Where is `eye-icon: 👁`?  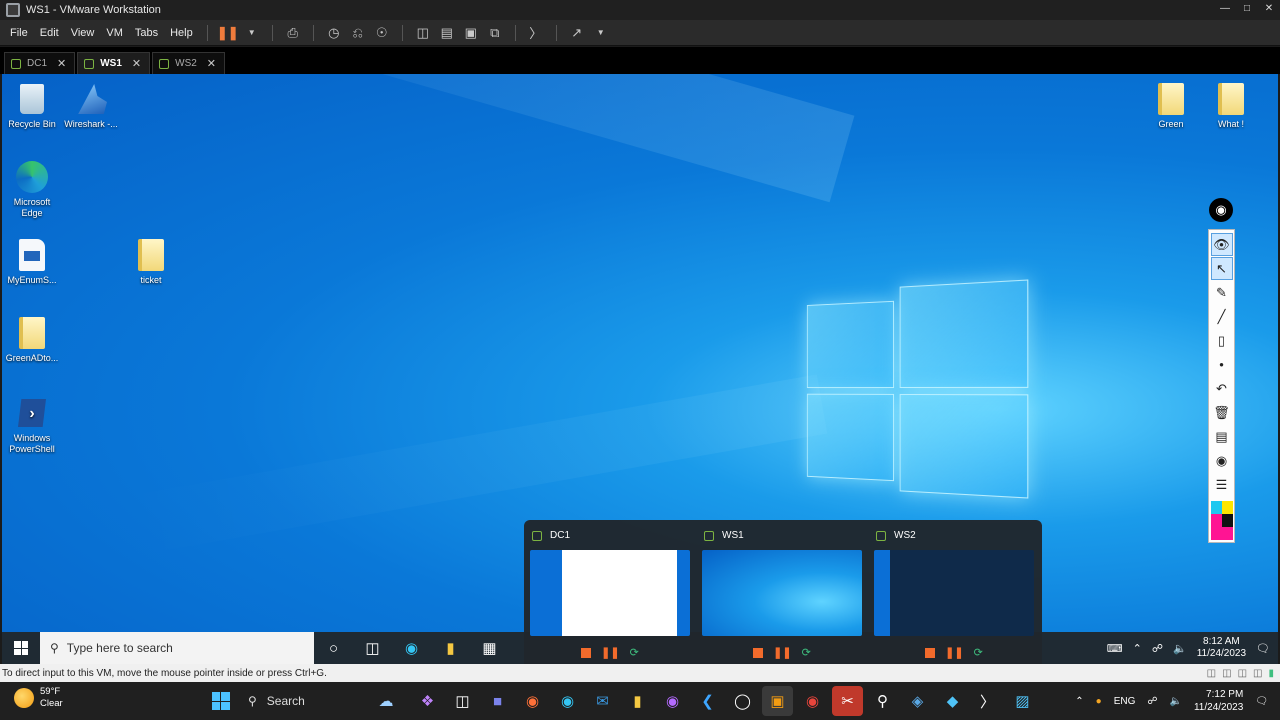 eye-icon: 👁 is located at coordinates (1221, 244).